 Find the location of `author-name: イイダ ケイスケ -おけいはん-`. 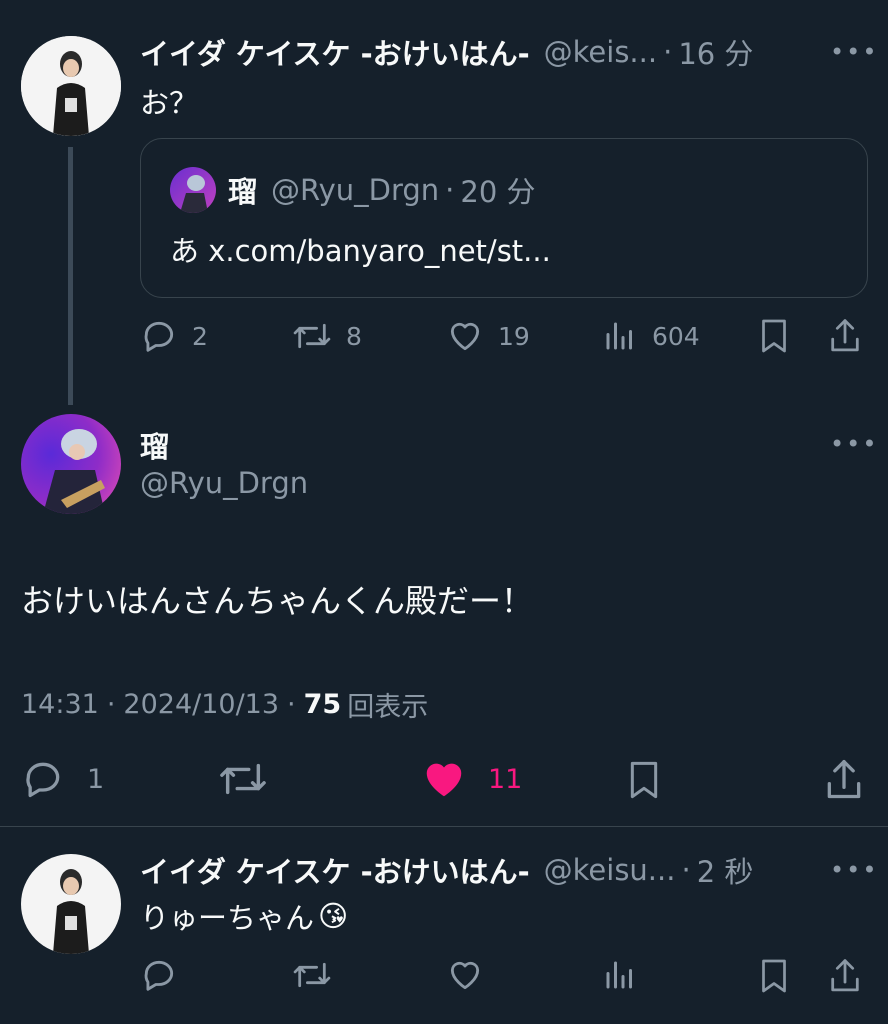

author-name: イイダ ケイスケ -おけいはん- is located at coordinates (335, 52).